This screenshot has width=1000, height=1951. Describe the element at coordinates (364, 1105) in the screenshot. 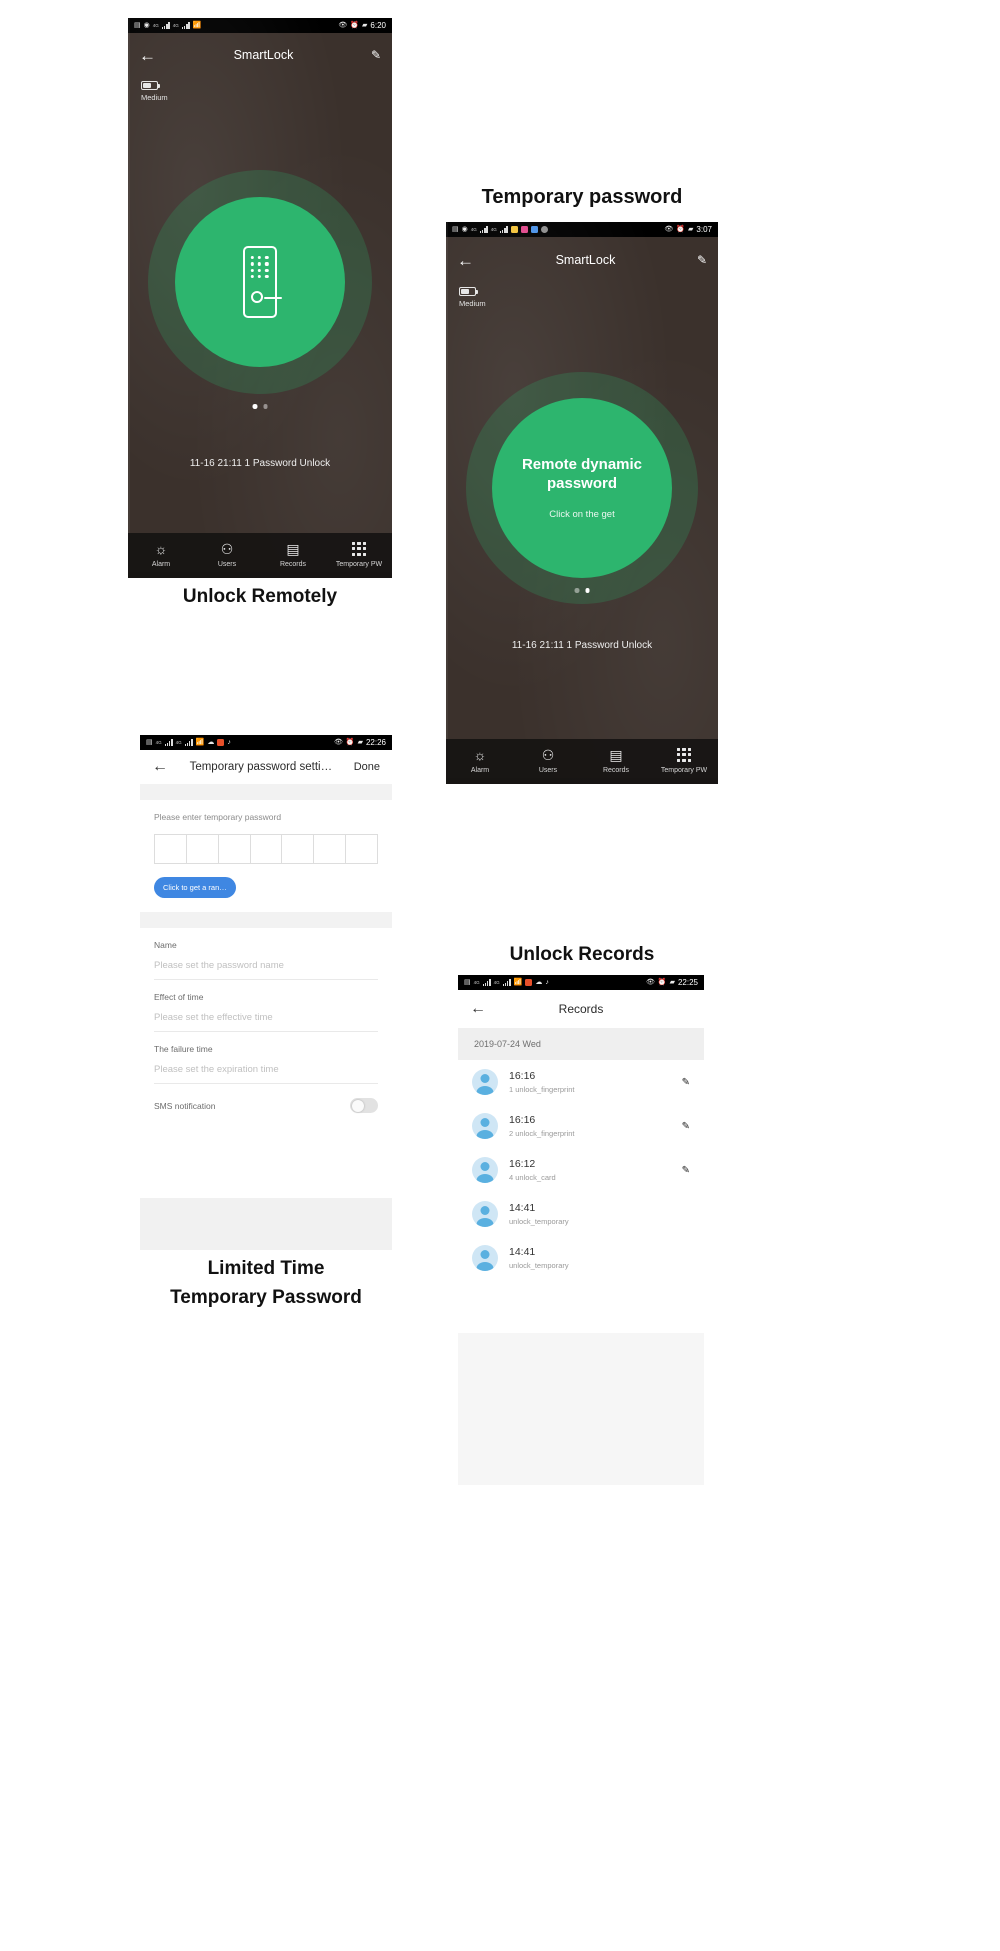

I see `sms-notification-toggle` at that location.